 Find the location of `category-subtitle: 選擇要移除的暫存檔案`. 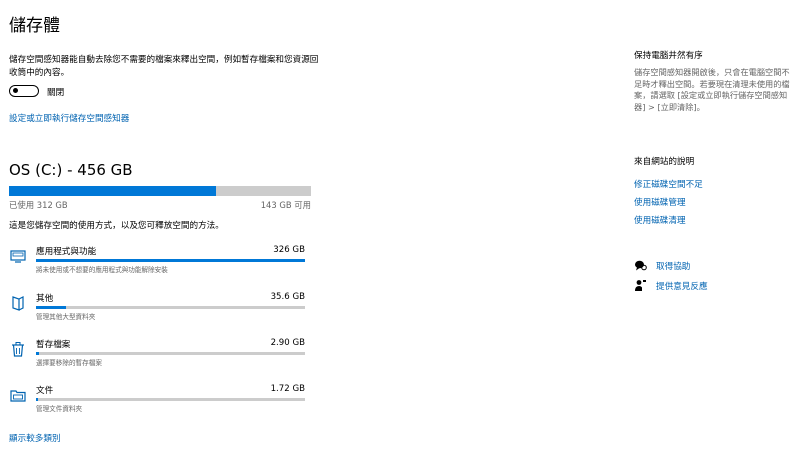

category-subtitle: 選擇要移除的暫存檔案 is located at coordinates (69, 363).